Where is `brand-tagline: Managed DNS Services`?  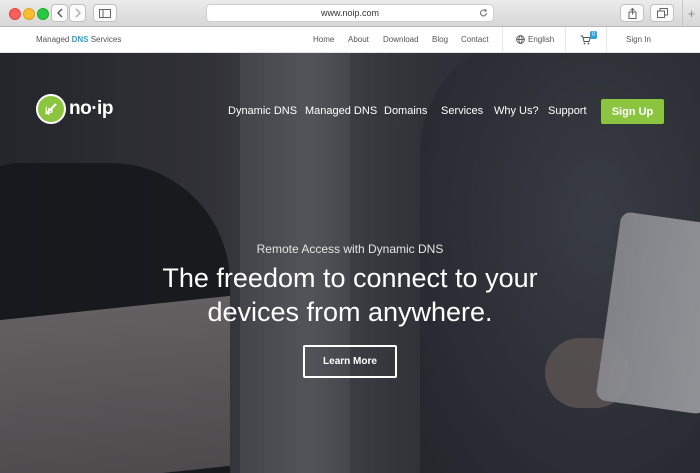
brand-tagline: Managed DNS Services is located at coordinates (79, 39).